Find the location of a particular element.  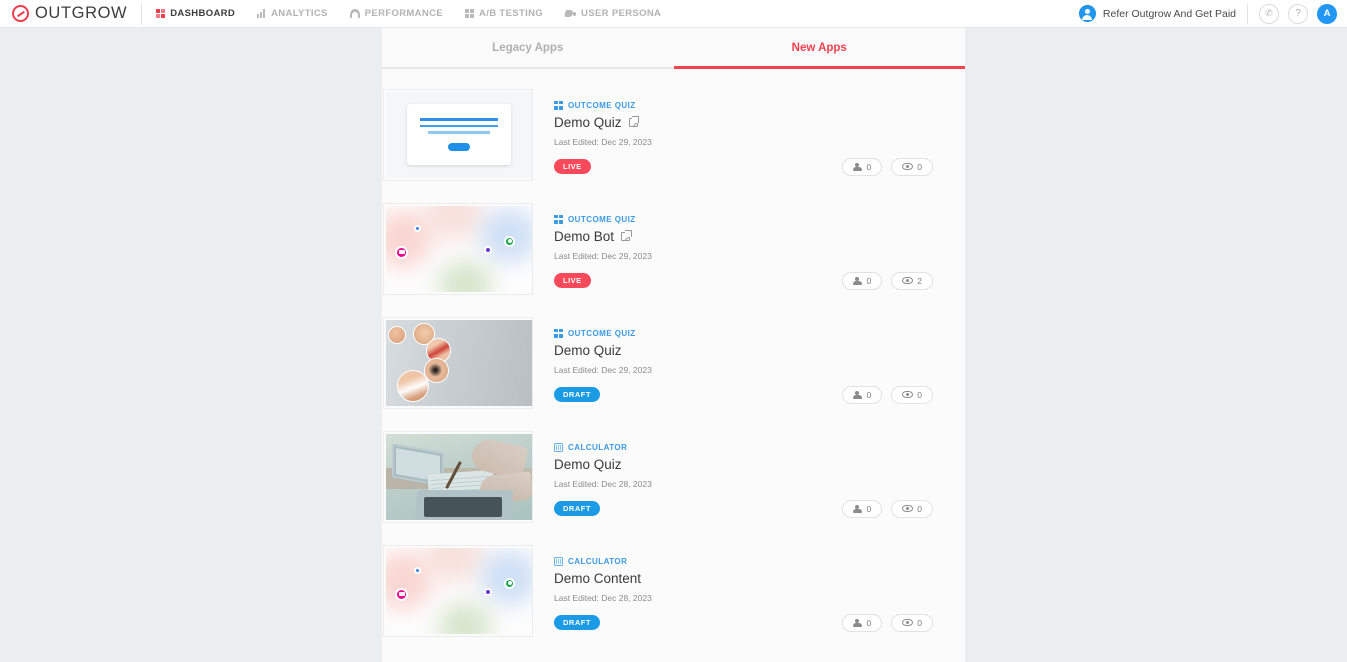

skin-closeups-thumbnail is located at coordinates (459, 362).